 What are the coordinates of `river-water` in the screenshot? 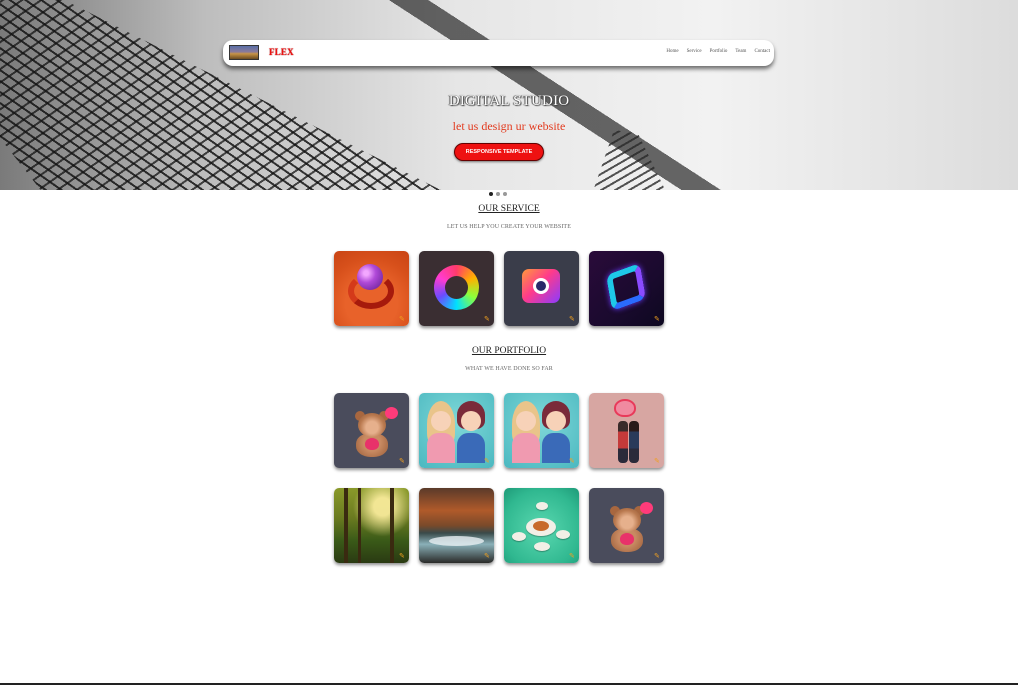 It's located at (456, 541).